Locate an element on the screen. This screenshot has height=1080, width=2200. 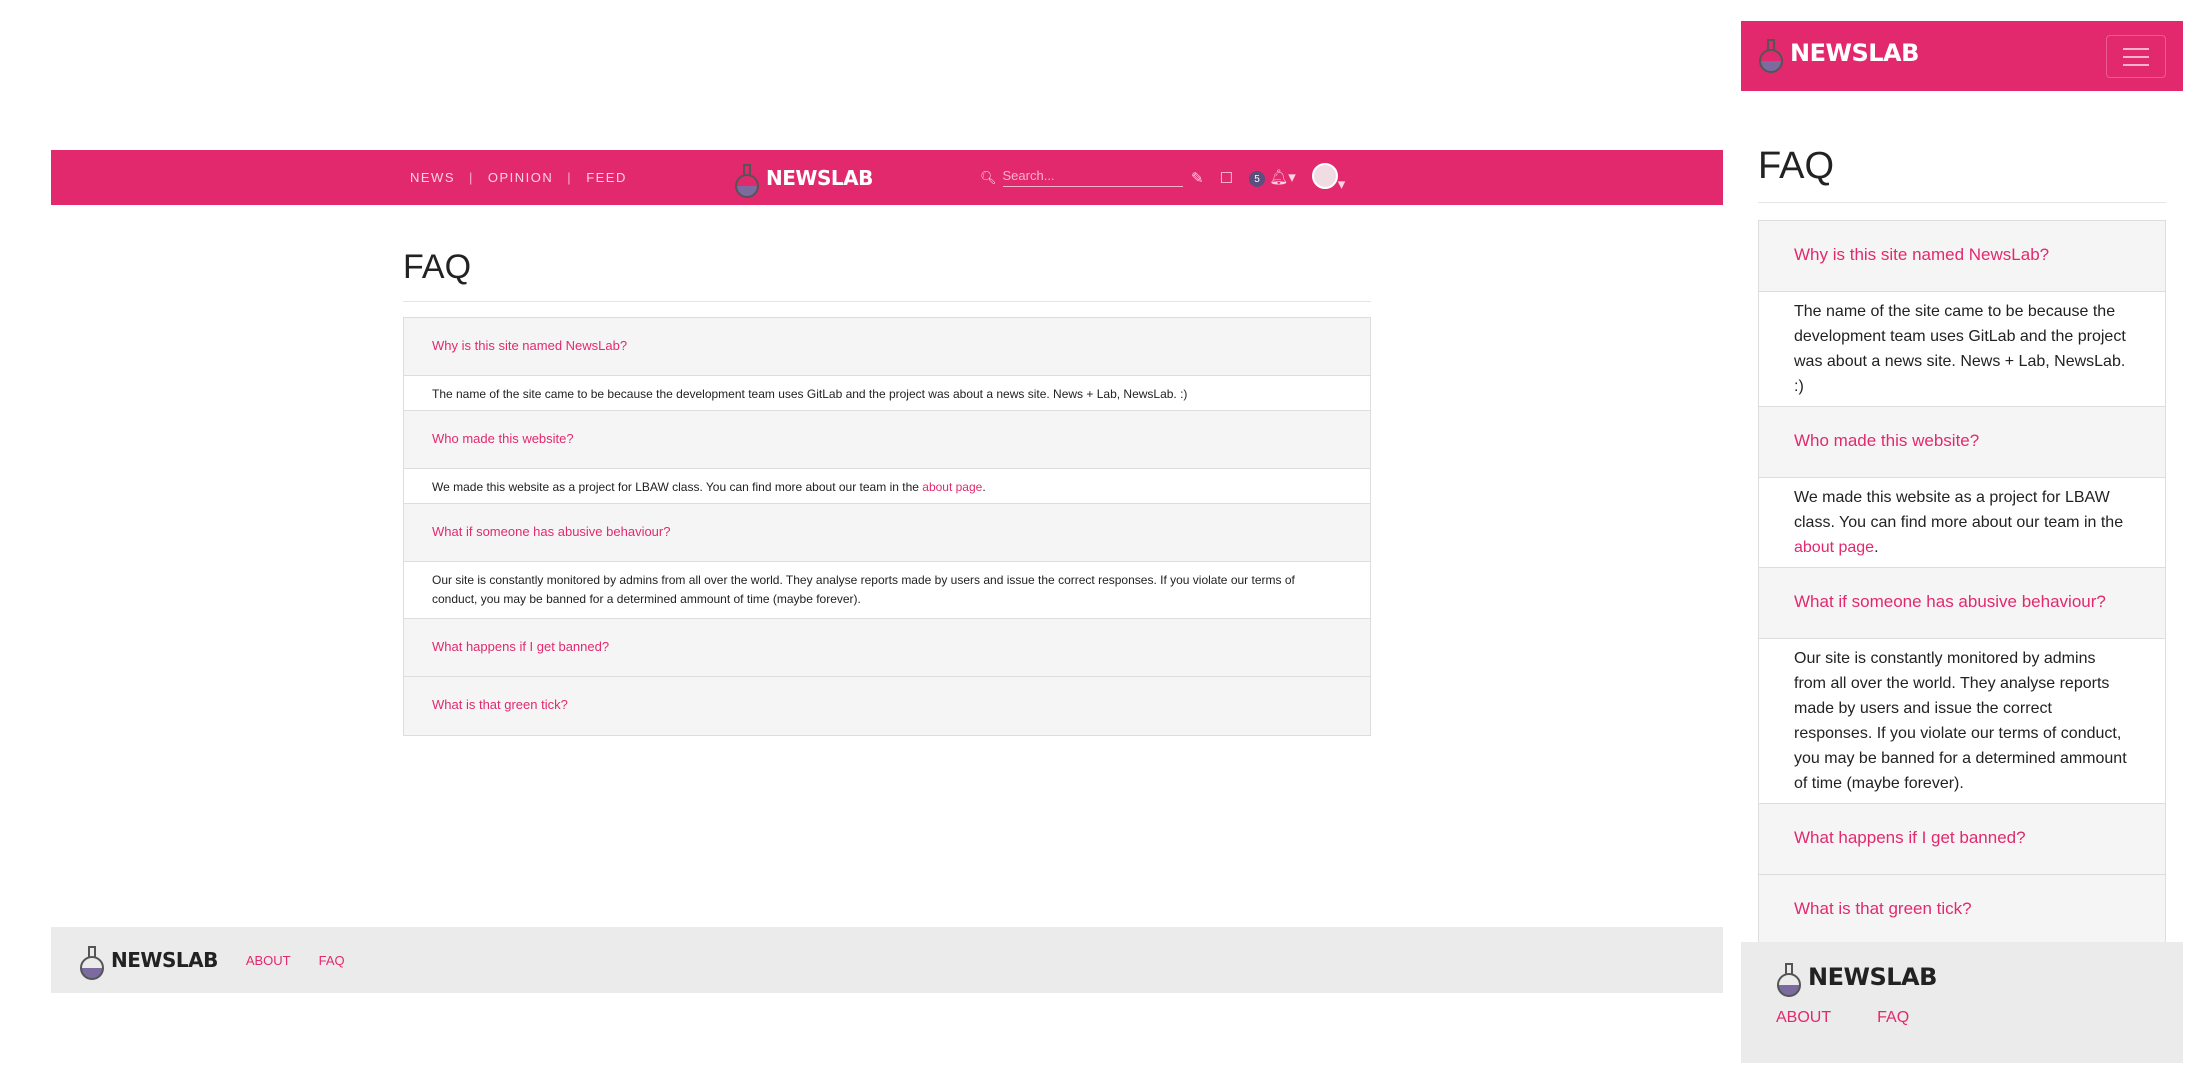
edit-icon: ✎ is located at coordinates (1197, 178).